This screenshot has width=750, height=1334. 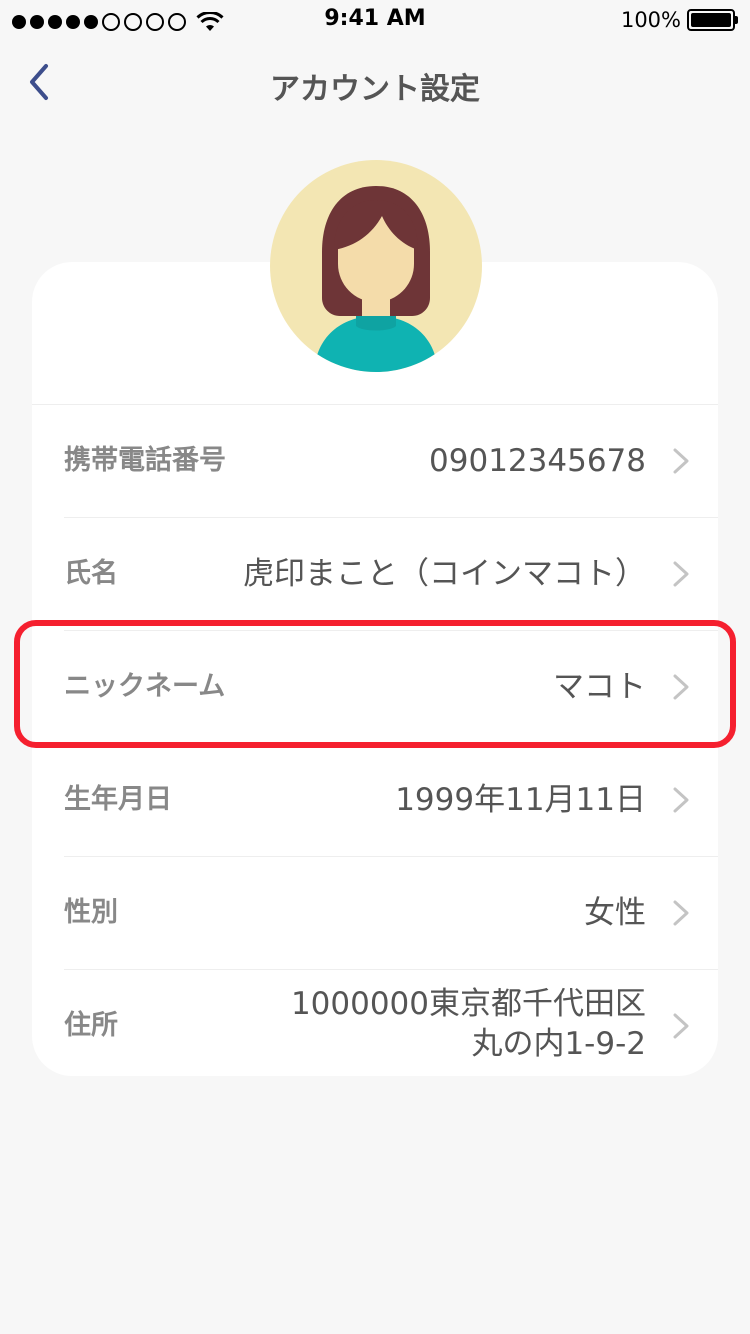 What do you see at coordinates (444, 574) in the screenshot?
I see `row-value: 虎印まこと（コインマコト）` at bounding box center [444, 574].